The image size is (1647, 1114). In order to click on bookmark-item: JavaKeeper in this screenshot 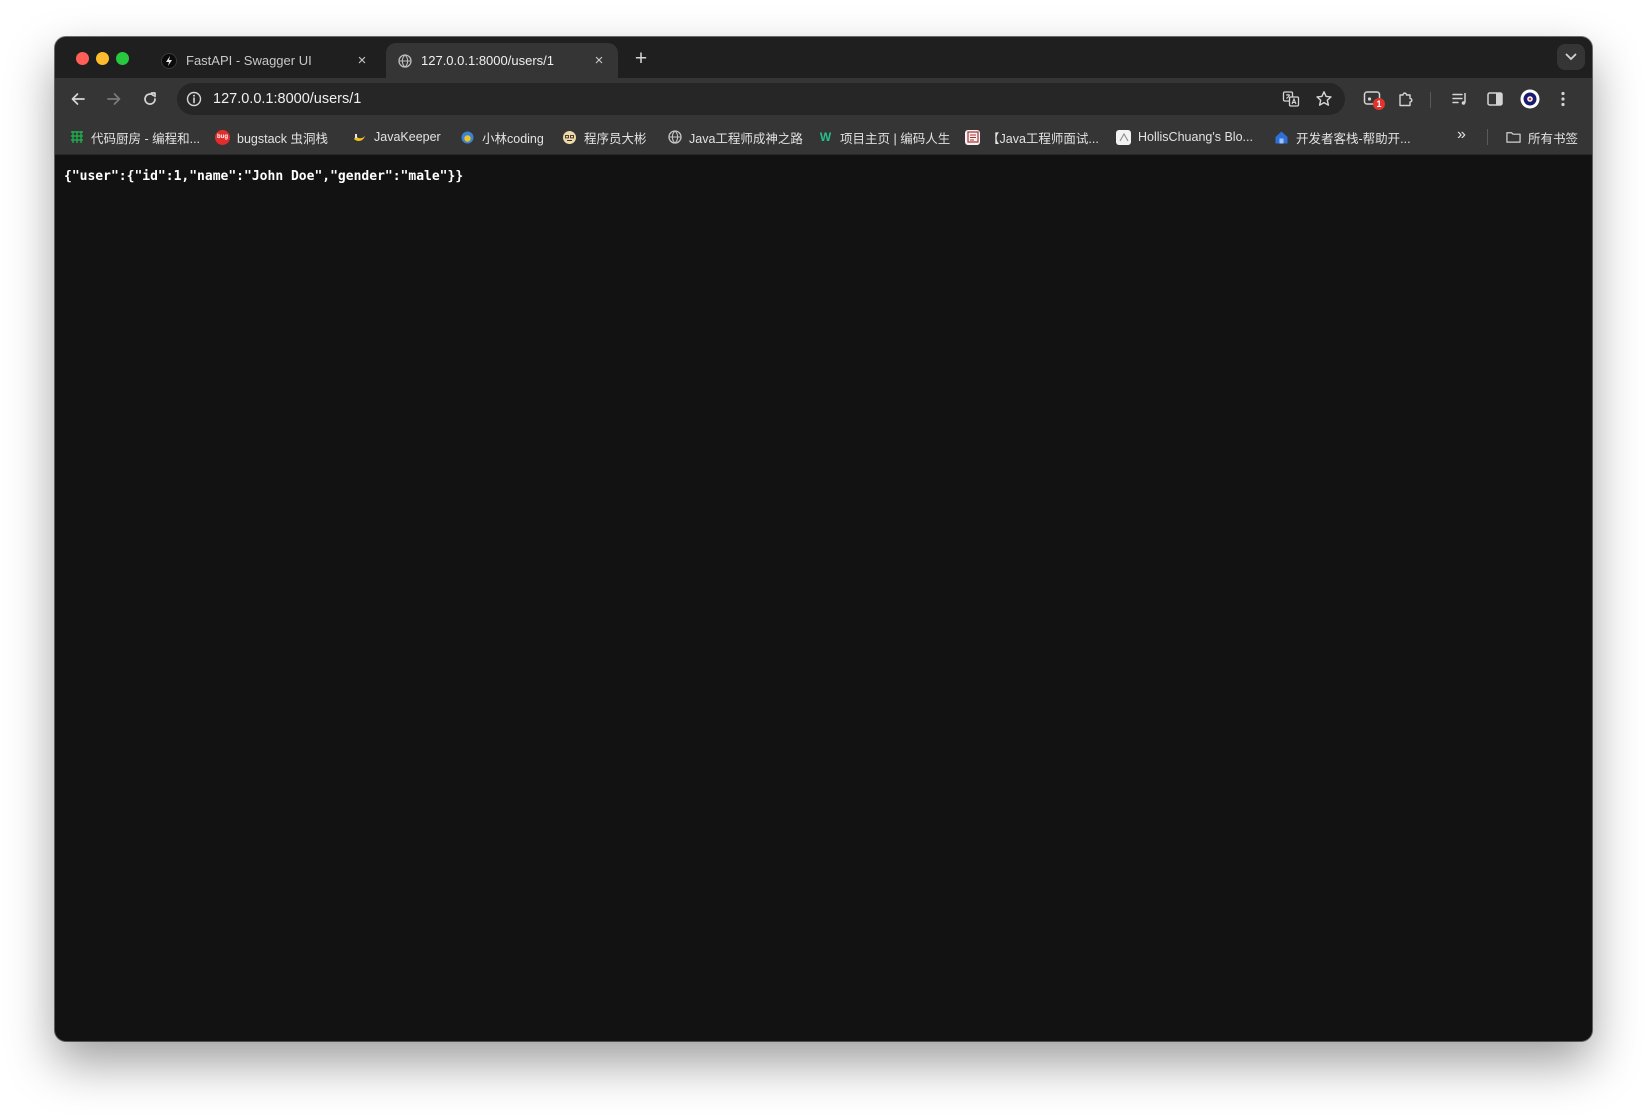, I will do `click(396, 137)`.